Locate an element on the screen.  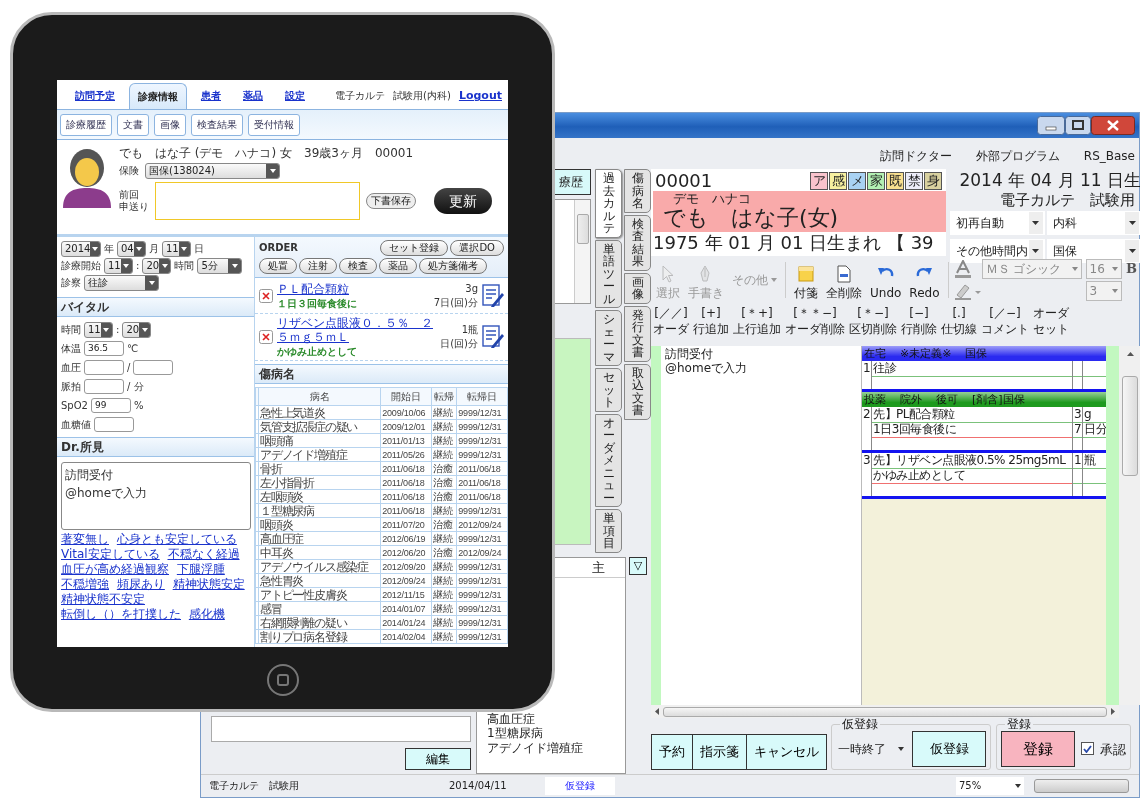
text-field is located at coordinates (341, 729).